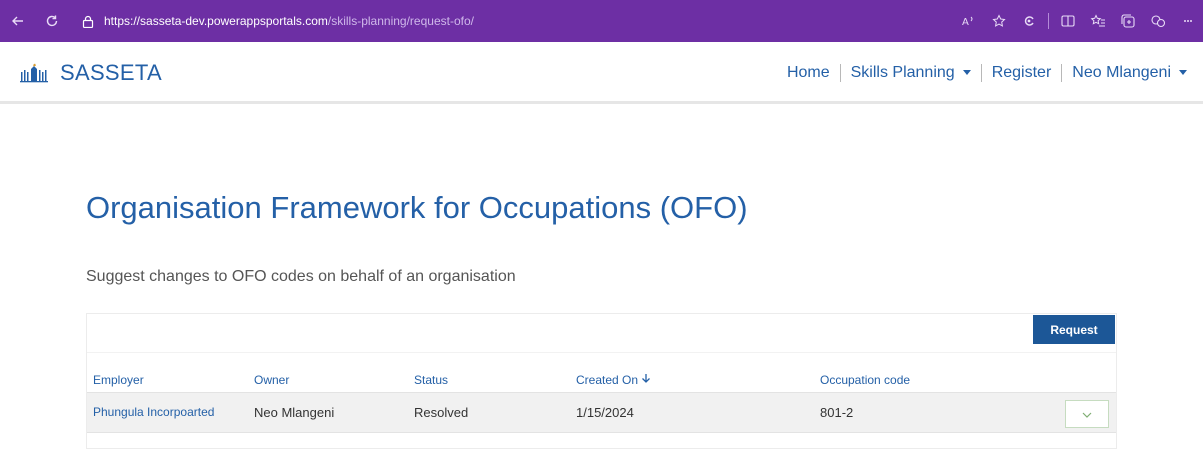 Image resolution: width=1203 pixels, height=472 pixels. I want to click on cell-status: Resolved, so click(441, 412).